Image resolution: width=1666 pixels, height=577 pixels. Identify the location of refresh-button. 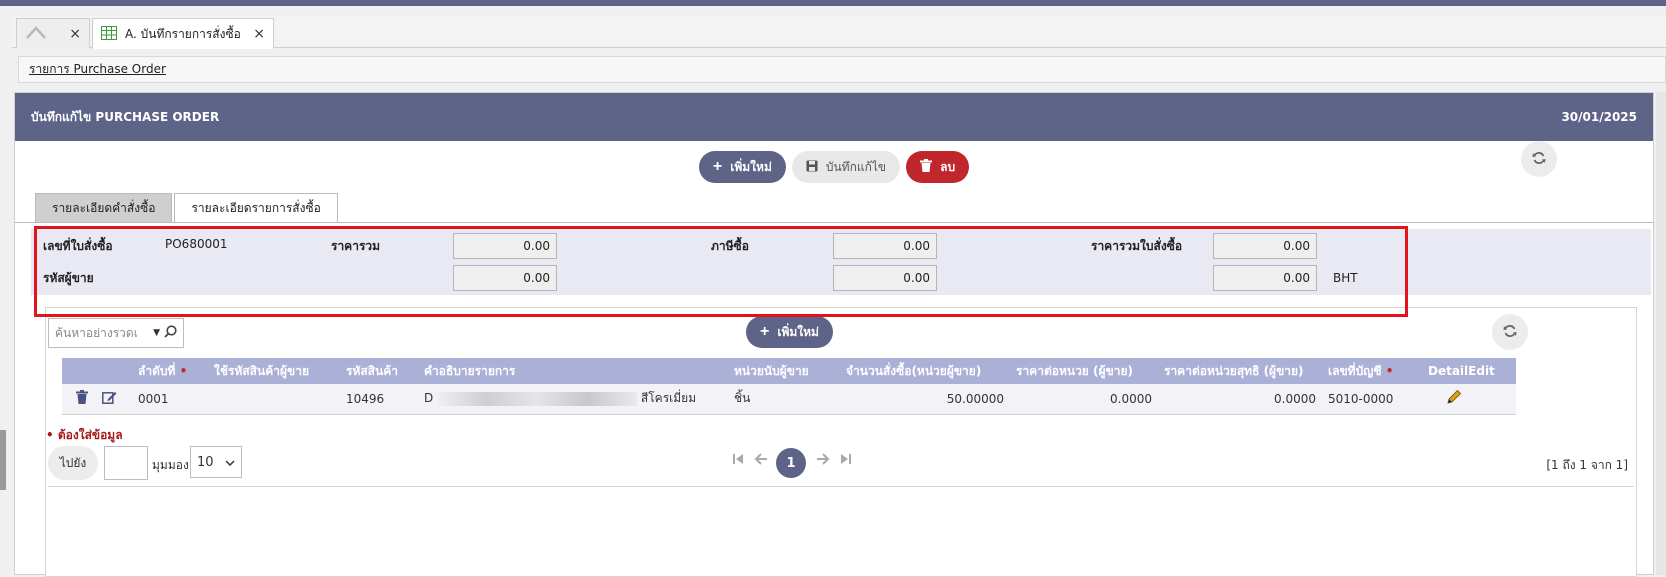
(1539, 159).